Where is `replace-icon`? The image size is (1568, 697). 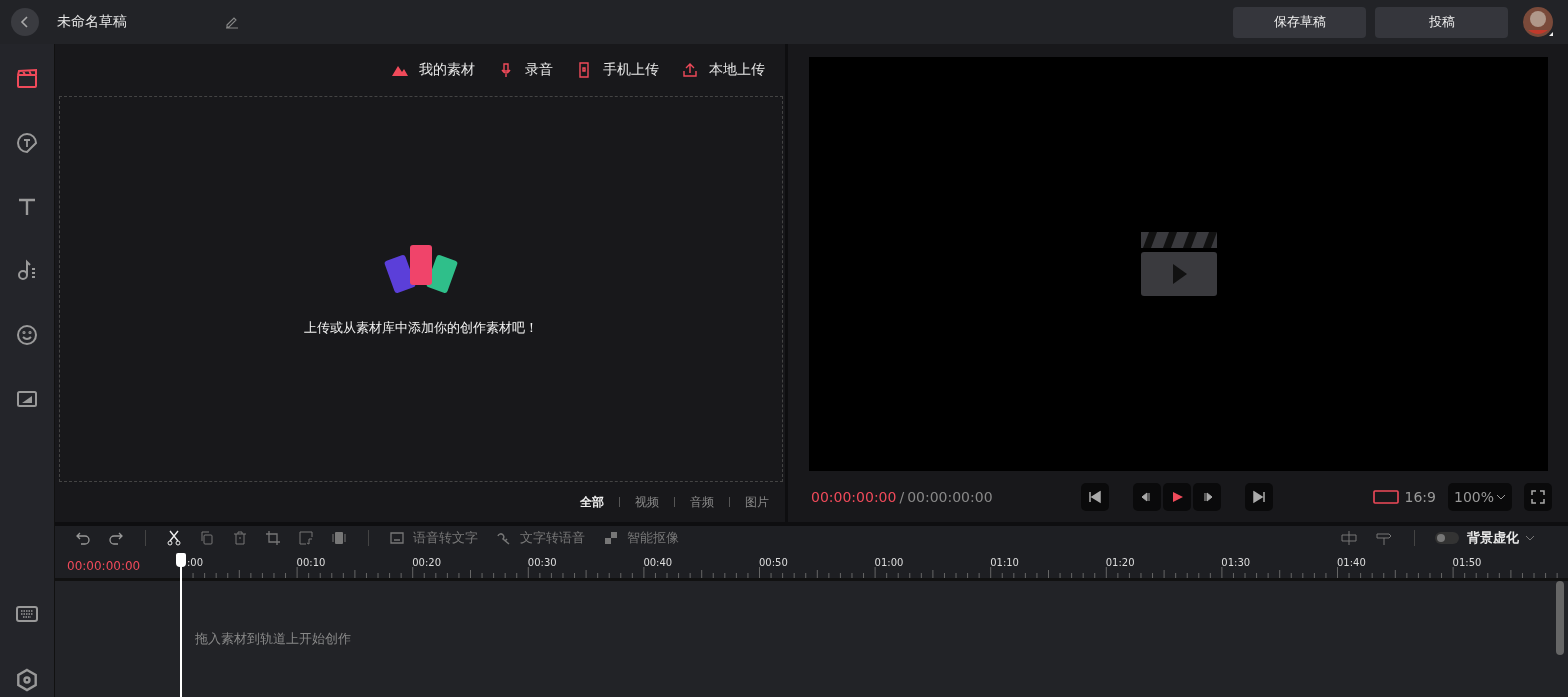
replace-icon is located at coordinates (306, 538).